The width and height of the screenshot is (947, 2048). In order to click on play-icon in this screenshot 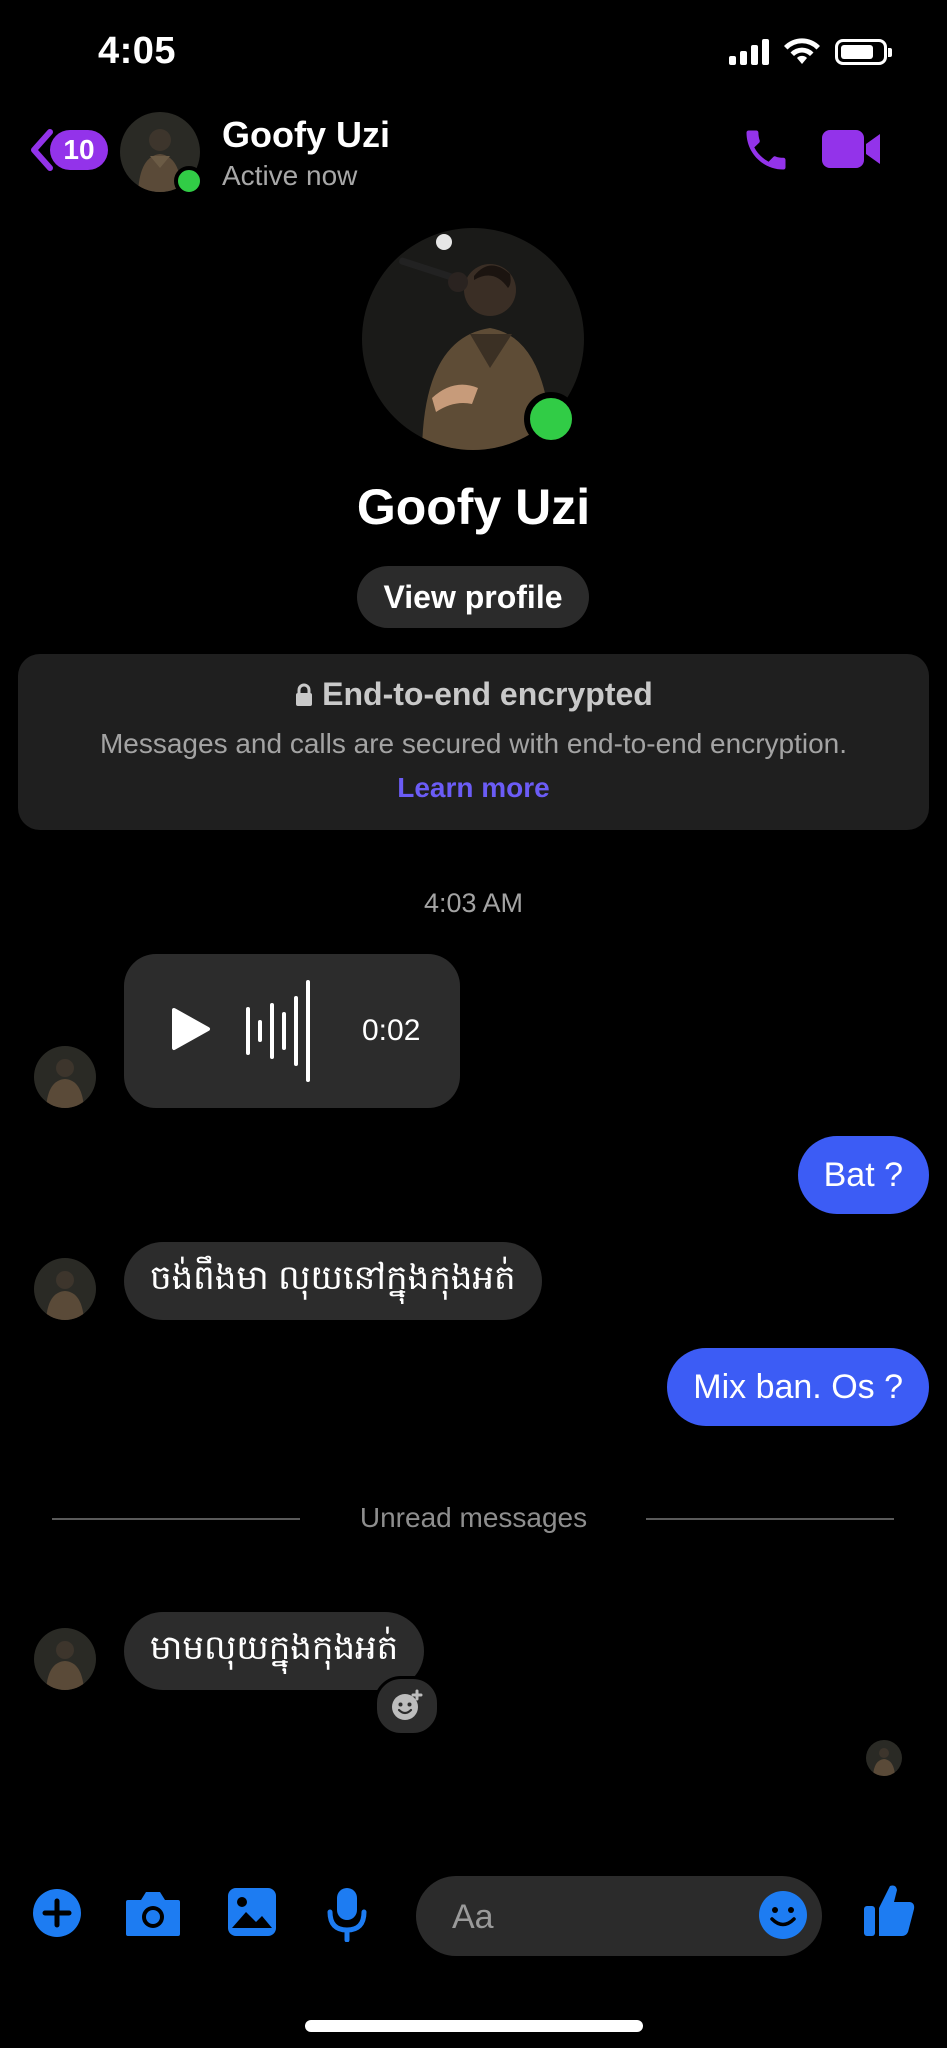, I will do `click(191, 1029)`.